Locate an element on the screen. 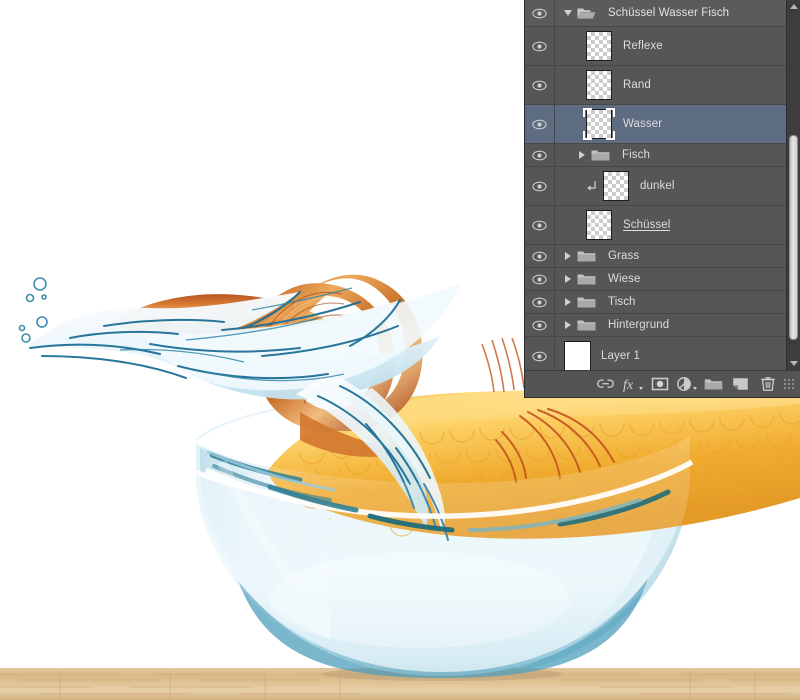 This screenshot has height=700, width=800. link-icon is located at coordinates (605, 383).